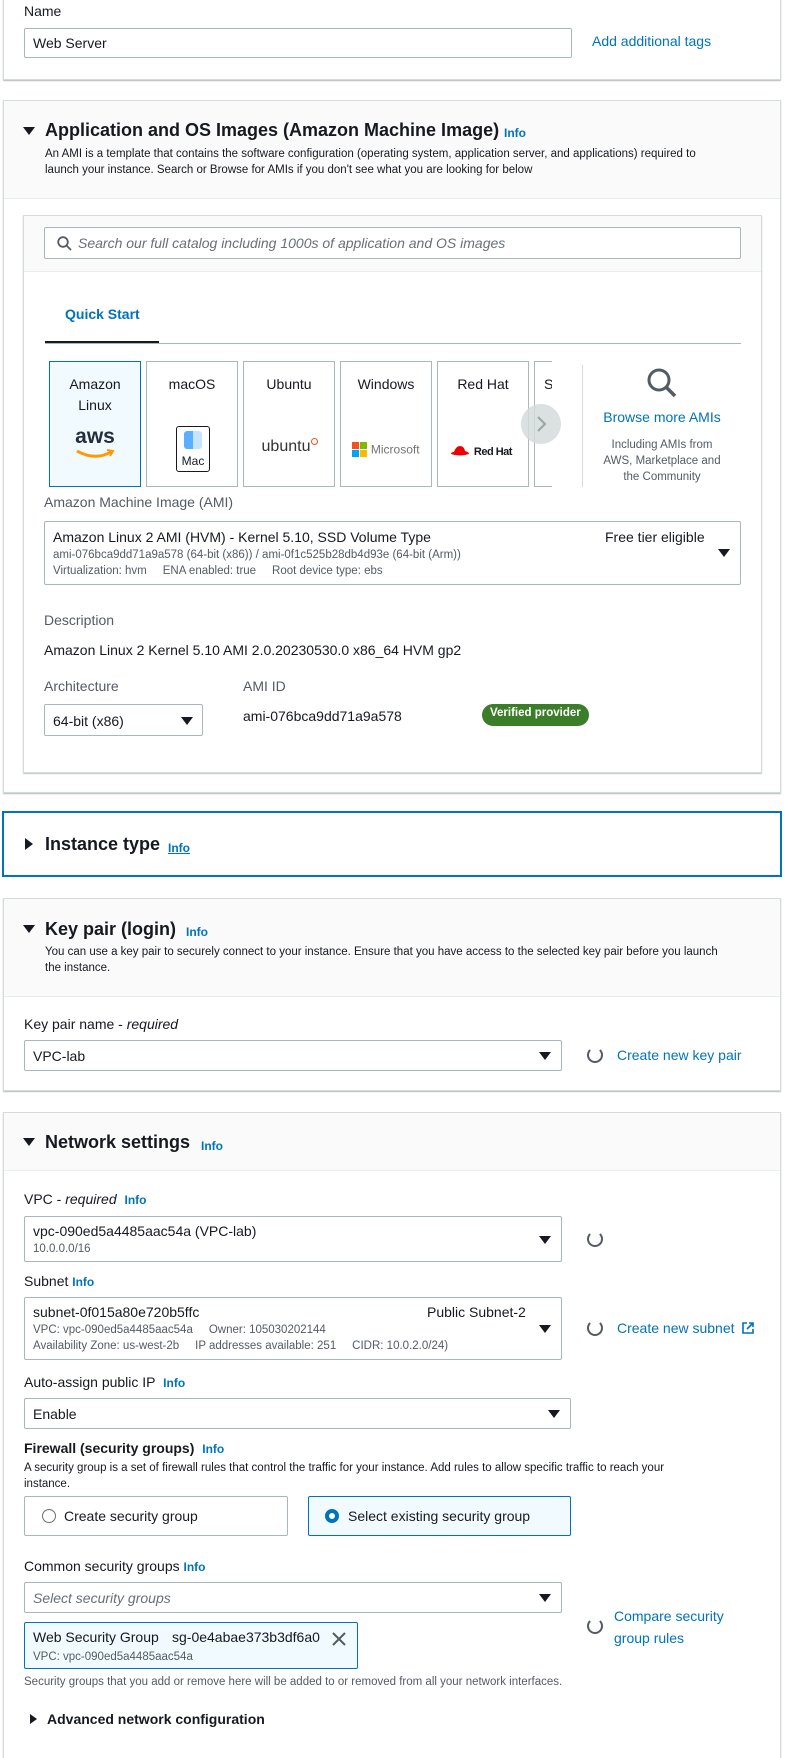 Image resolution: width=786 pixels, height=1758 pixels. What do you see at coordinates (95, 453) in the screenshot?
I see `aws-smile-icon` at bounding box center [95, 453].